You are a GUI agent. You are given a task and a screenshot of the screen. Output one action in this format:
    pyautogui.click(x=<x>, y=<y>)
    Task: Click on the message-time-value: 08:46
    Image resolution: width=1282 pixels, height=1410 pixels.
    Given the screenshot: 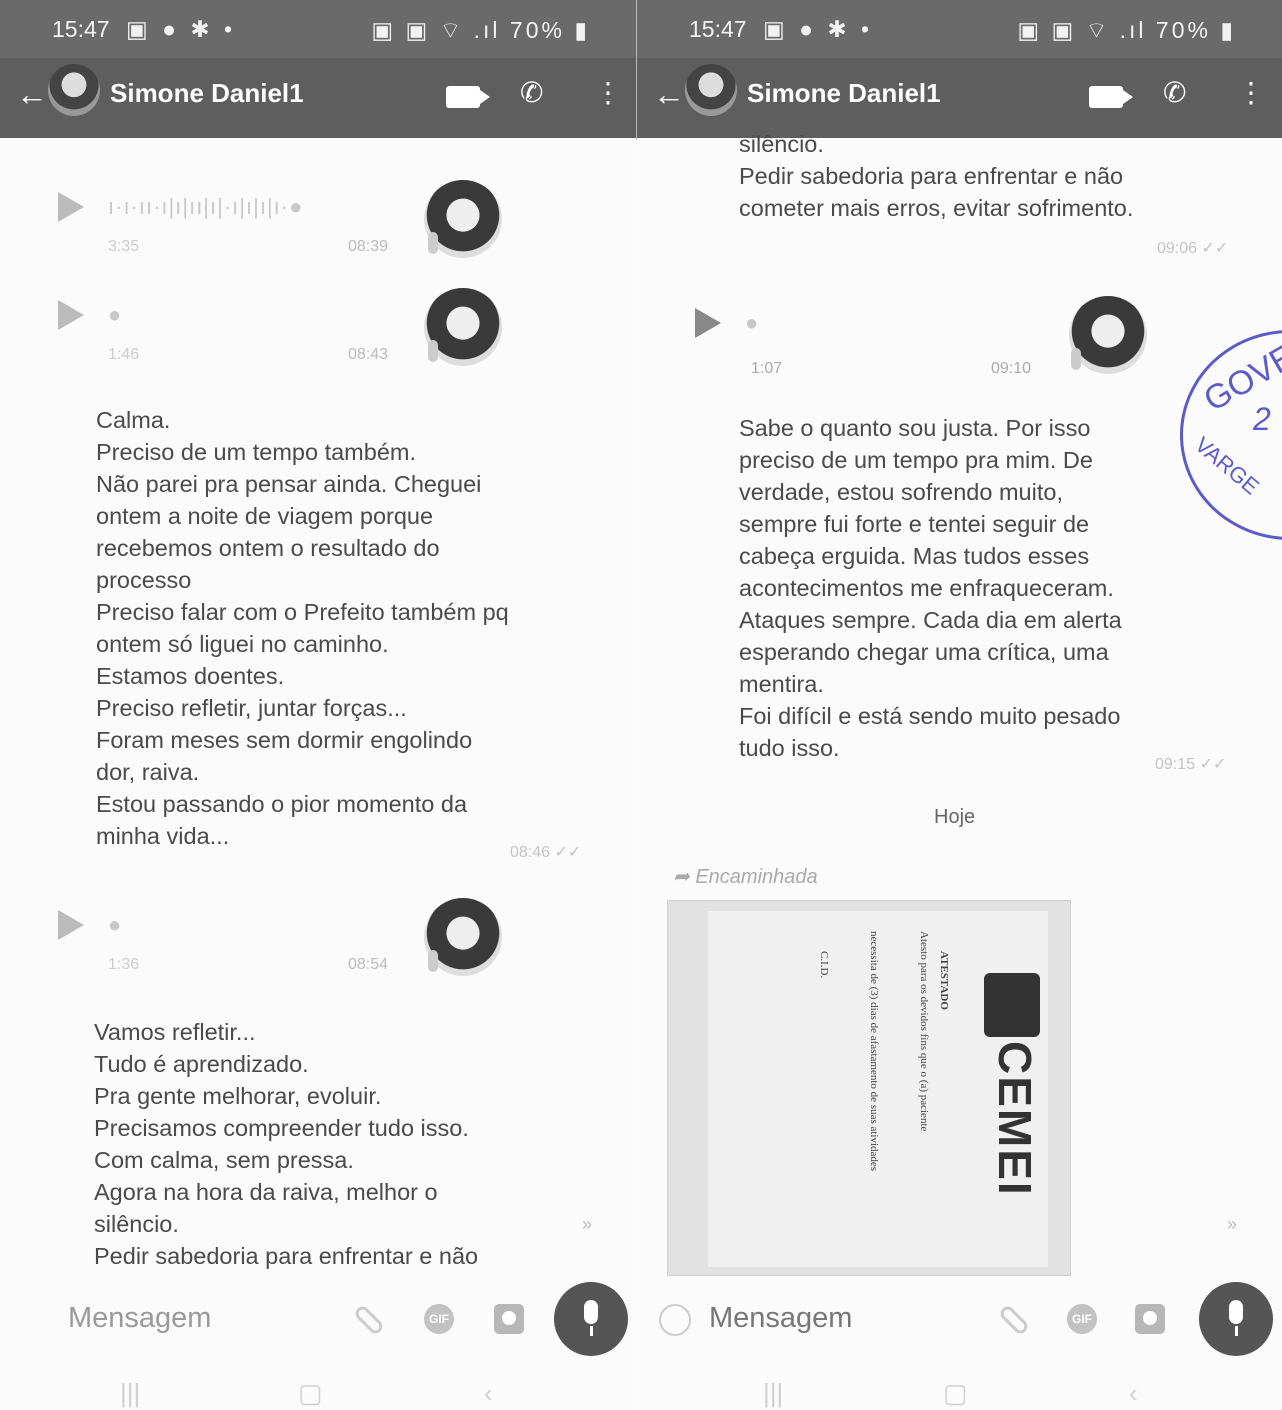 What is the action you would take?
    pyautogui.click(x=530, y=852)
    